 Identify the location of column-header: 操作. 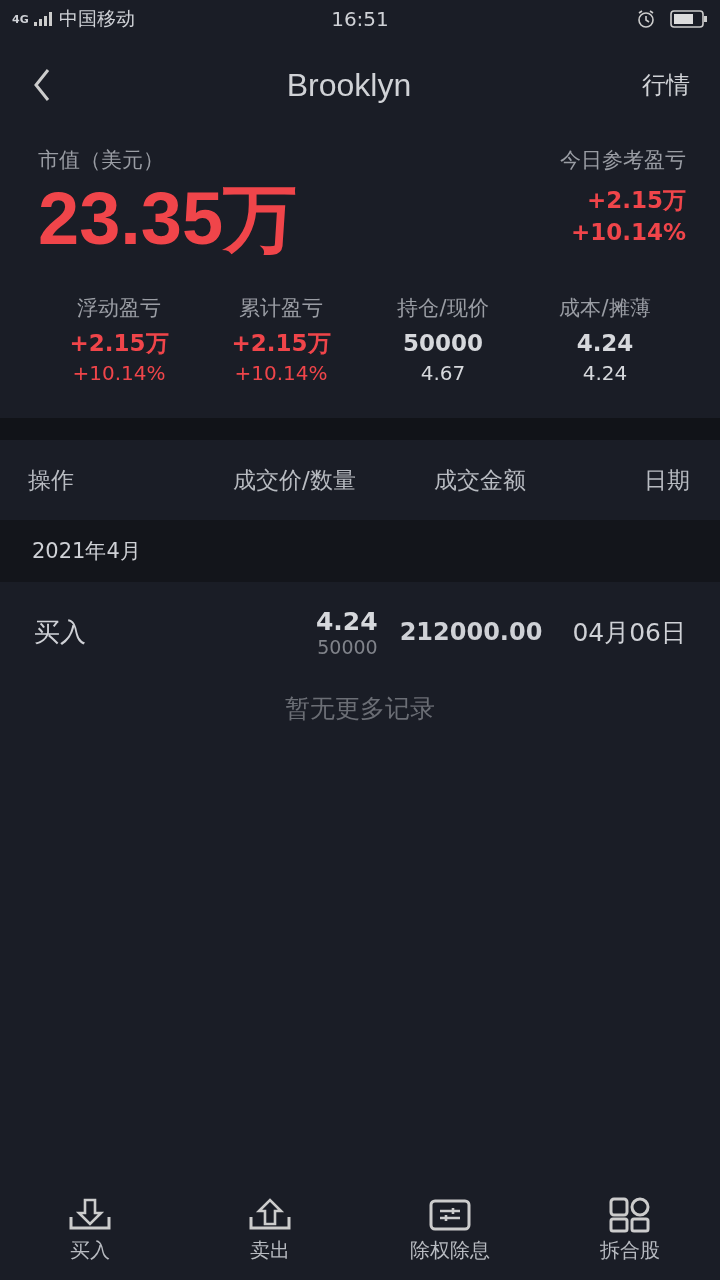
(51, 480).